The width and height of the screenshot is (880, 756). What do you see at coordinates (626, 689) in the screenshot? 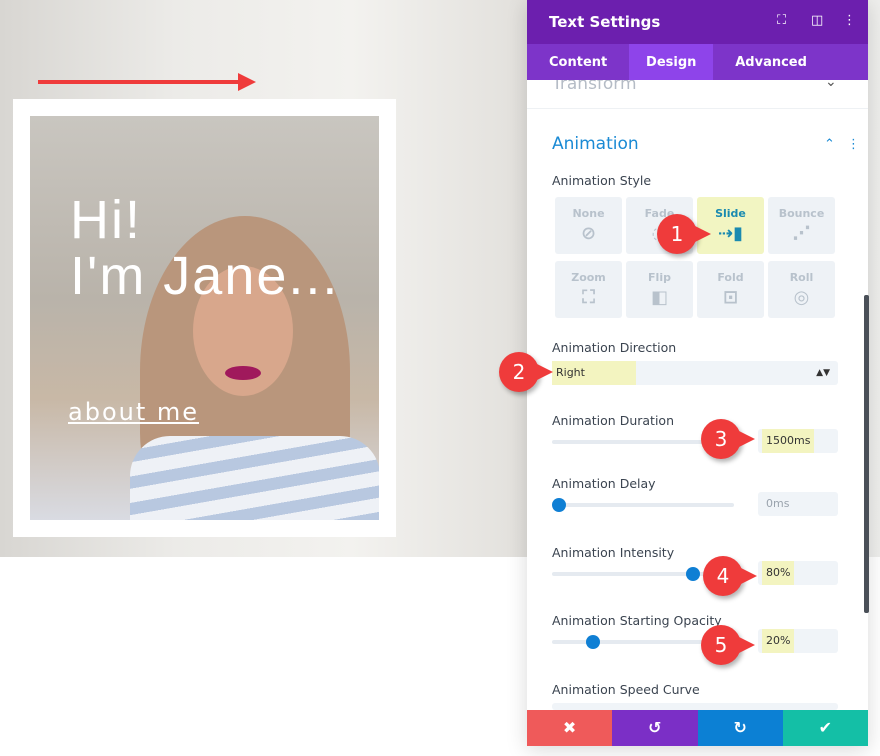
I see `speed-curve-label: Animation Speed Curve` at bounding box center [626, 689].